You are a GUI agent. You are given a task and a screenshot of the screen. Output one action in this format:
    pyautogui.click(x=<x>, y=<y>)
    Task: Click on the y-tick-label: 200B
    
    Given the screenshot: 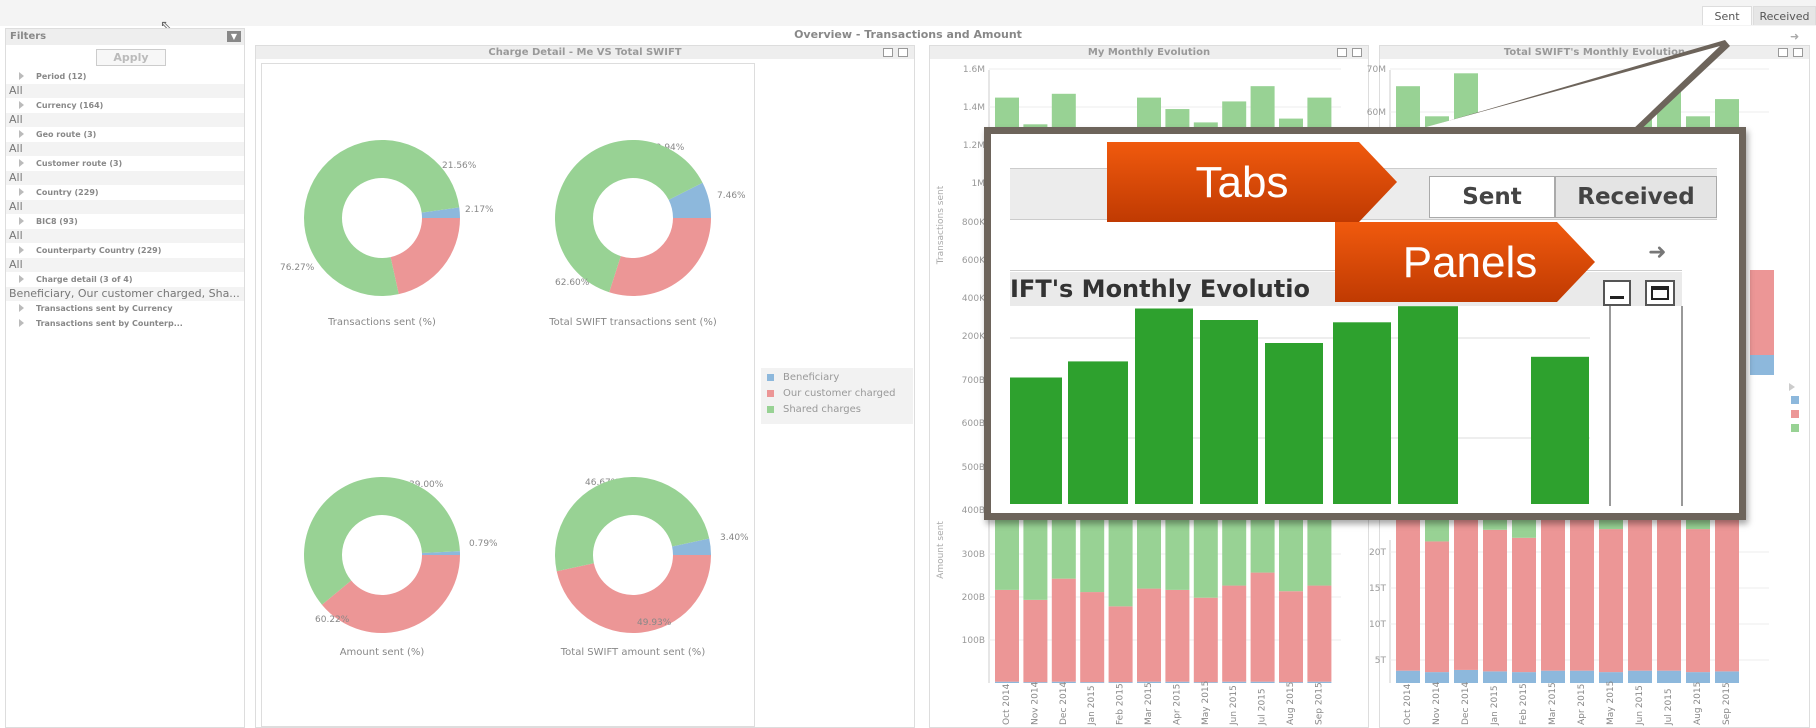 What is the action you would take?
    pyautogui.click(x=973, y=598)
    